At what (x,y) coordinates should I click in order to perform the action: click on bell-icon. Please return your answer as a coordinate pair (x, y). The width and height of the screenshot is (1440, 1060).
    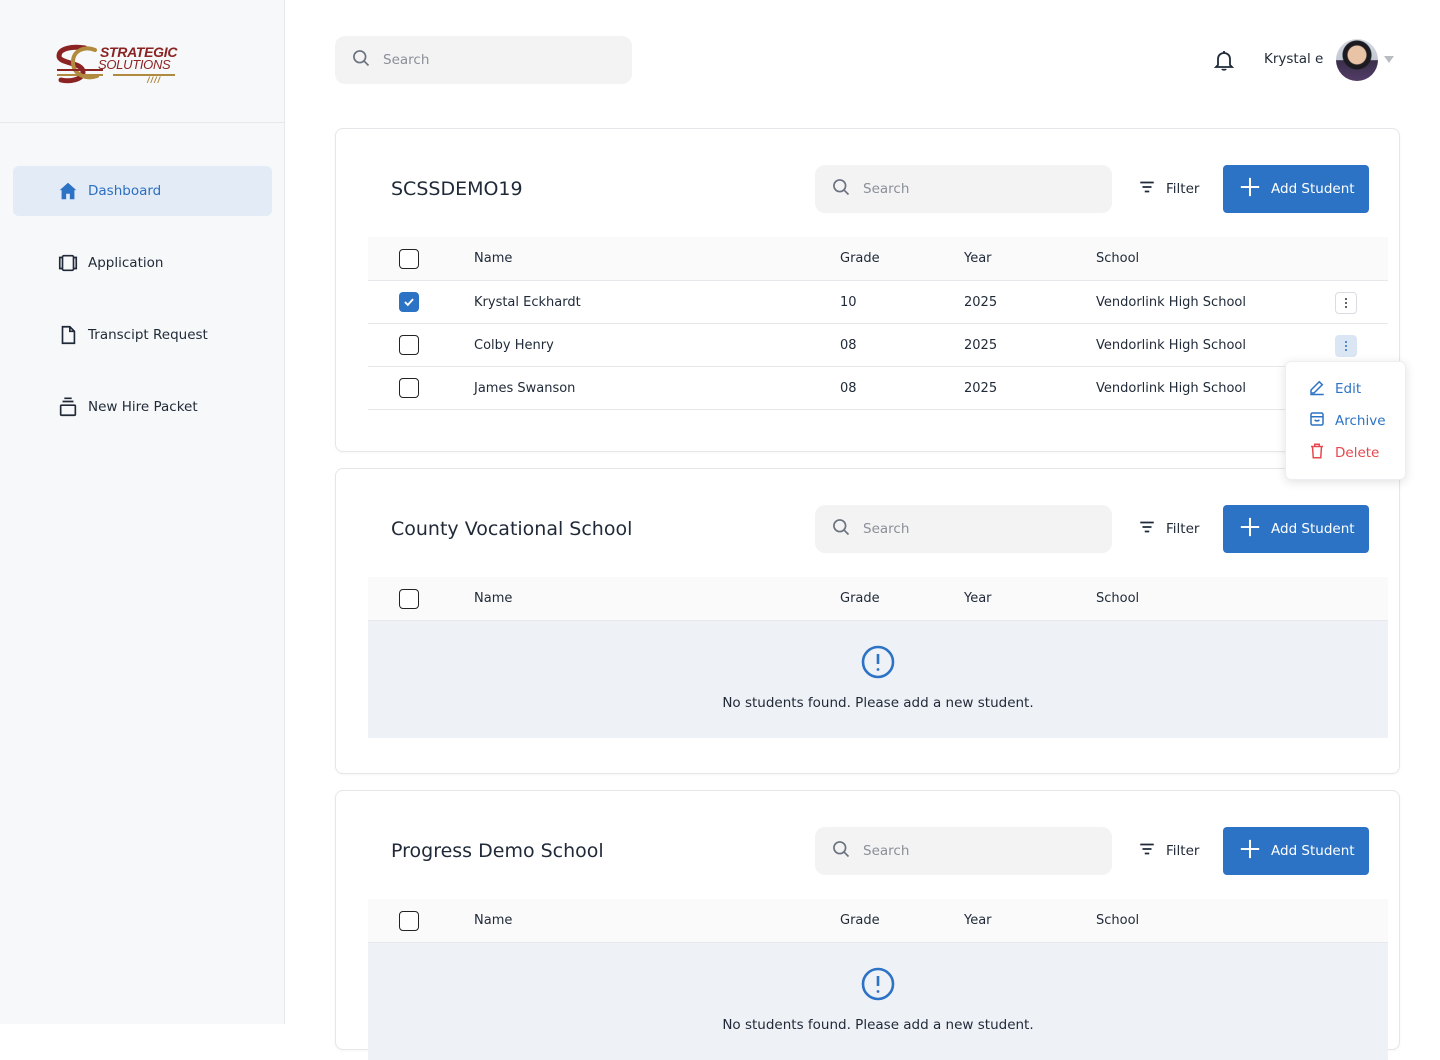
    Looking at the image, I should click on (1224, 60).